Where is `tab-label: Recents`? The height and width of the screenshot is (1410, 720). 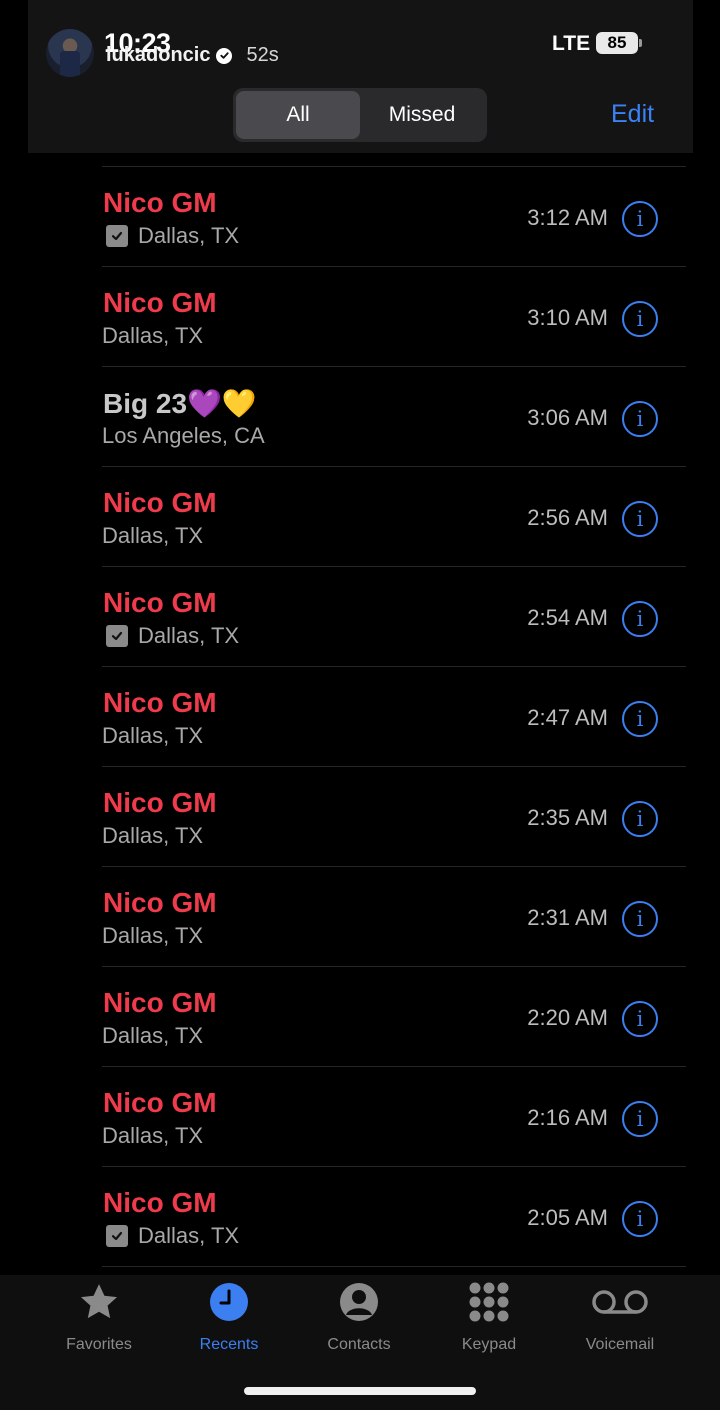
tab-label: Recents is located at coordinates (229, 1344).